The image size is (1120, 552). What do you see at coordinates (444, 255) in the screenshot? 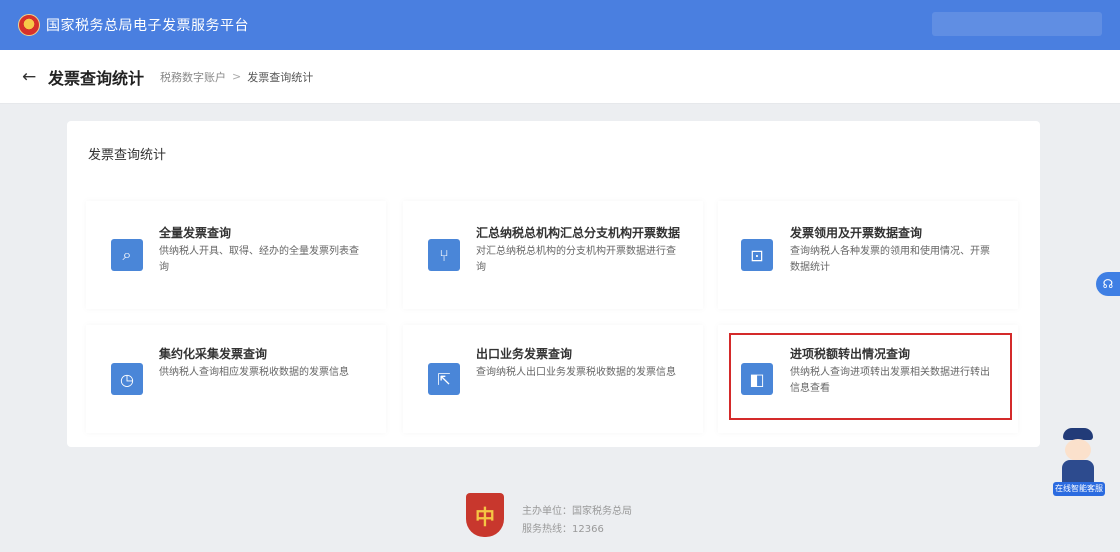
I see `branch-icon: ⑂` at bounding box center [444, 255].